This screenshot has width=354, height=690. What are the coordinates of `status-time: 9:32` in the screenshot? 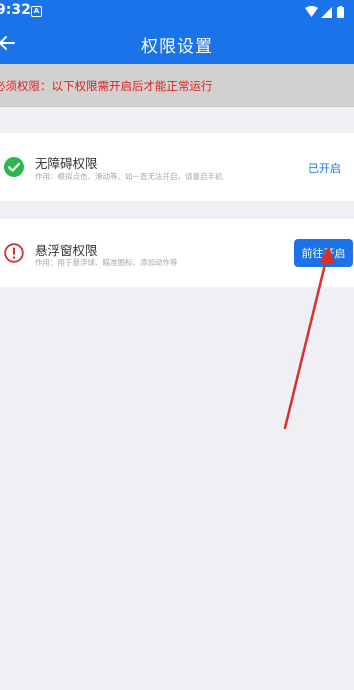 It's located at (15, 10).